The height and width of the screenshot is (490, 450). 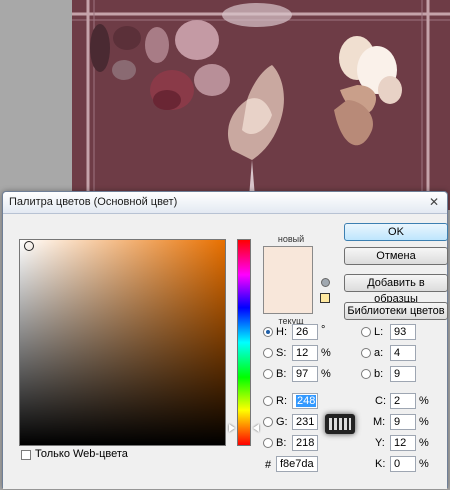 What do you see at coordinates (325, 298) in the screenshot?
I see `websafe-color-swatch` at bounding box center [325, 298].